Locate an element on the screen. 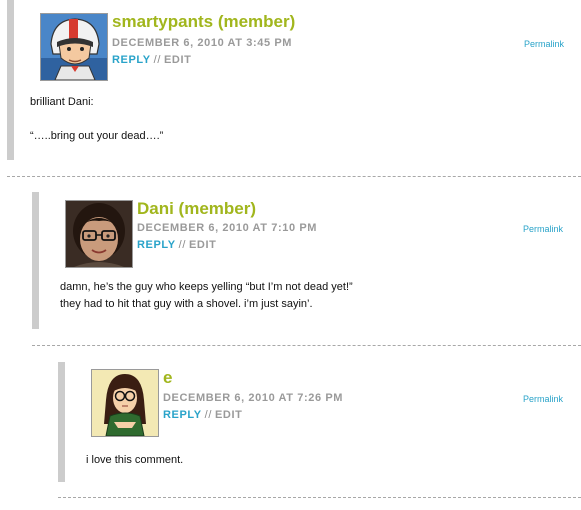  cartoon-girl-avatar-icon is located at coordinates (125, 403).